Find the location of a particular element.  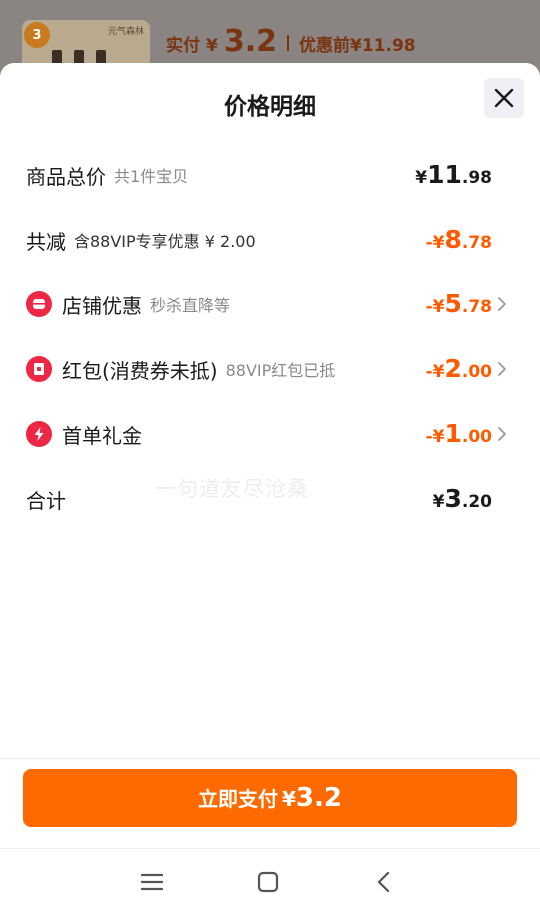

amount-int: 11 is located at coordinates (444, 174).